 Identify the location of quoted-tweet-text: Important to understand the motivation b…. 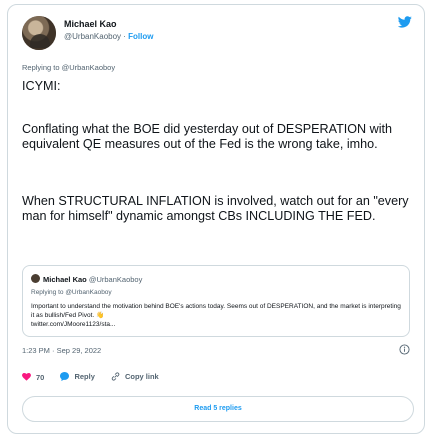
(217, 315).